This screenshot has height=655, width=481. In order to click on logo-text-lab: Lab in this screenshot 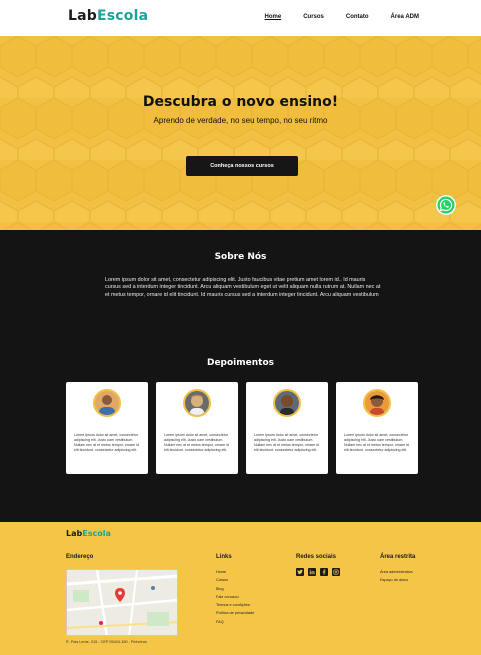, I will do `click(82, 16)`.